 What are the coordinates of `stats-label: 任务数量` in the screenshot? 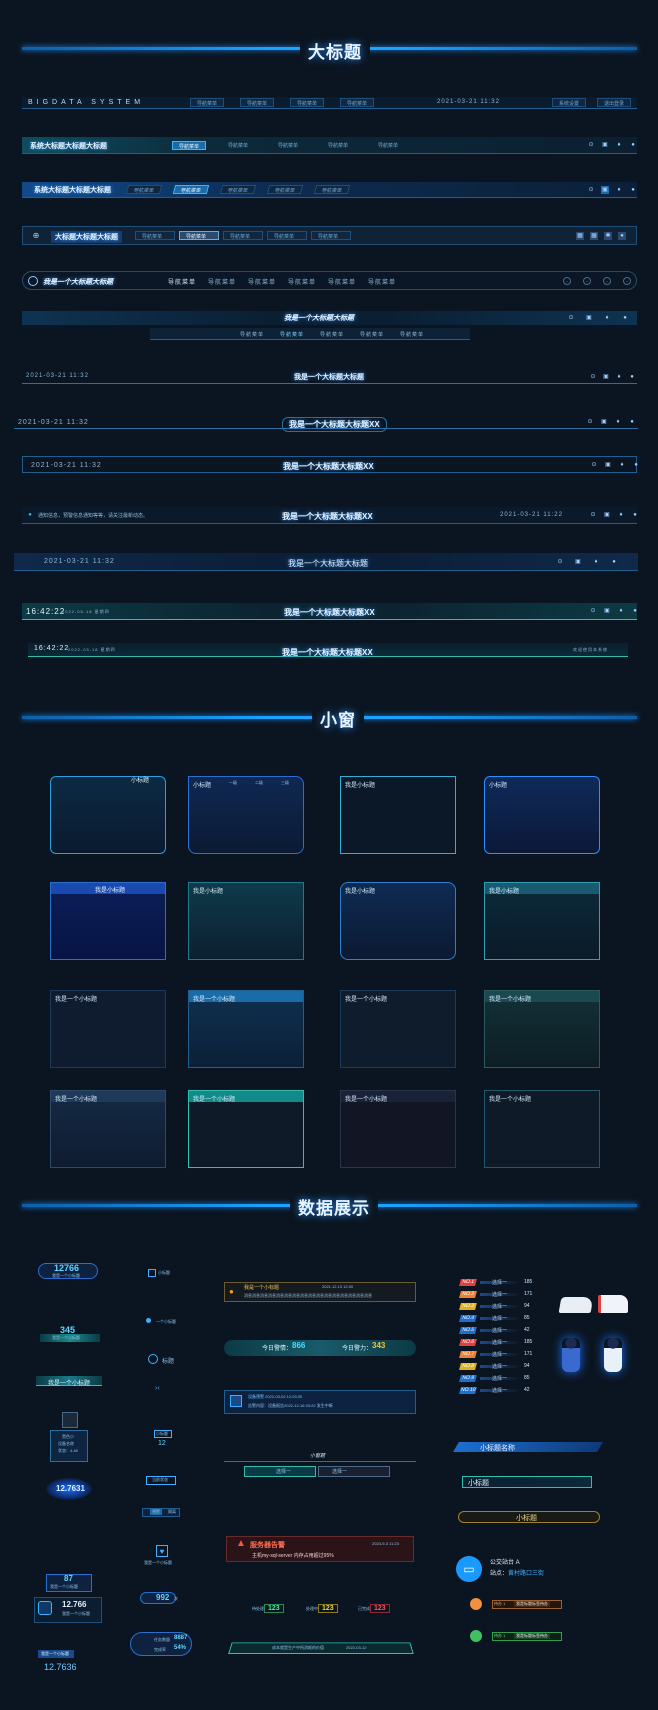 It's located at (162, 1639).